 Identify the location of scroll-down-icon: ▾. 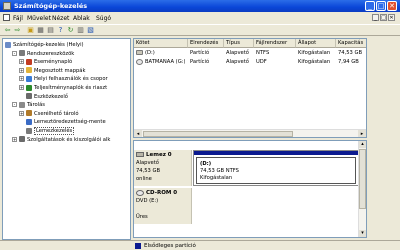
(362, 233).